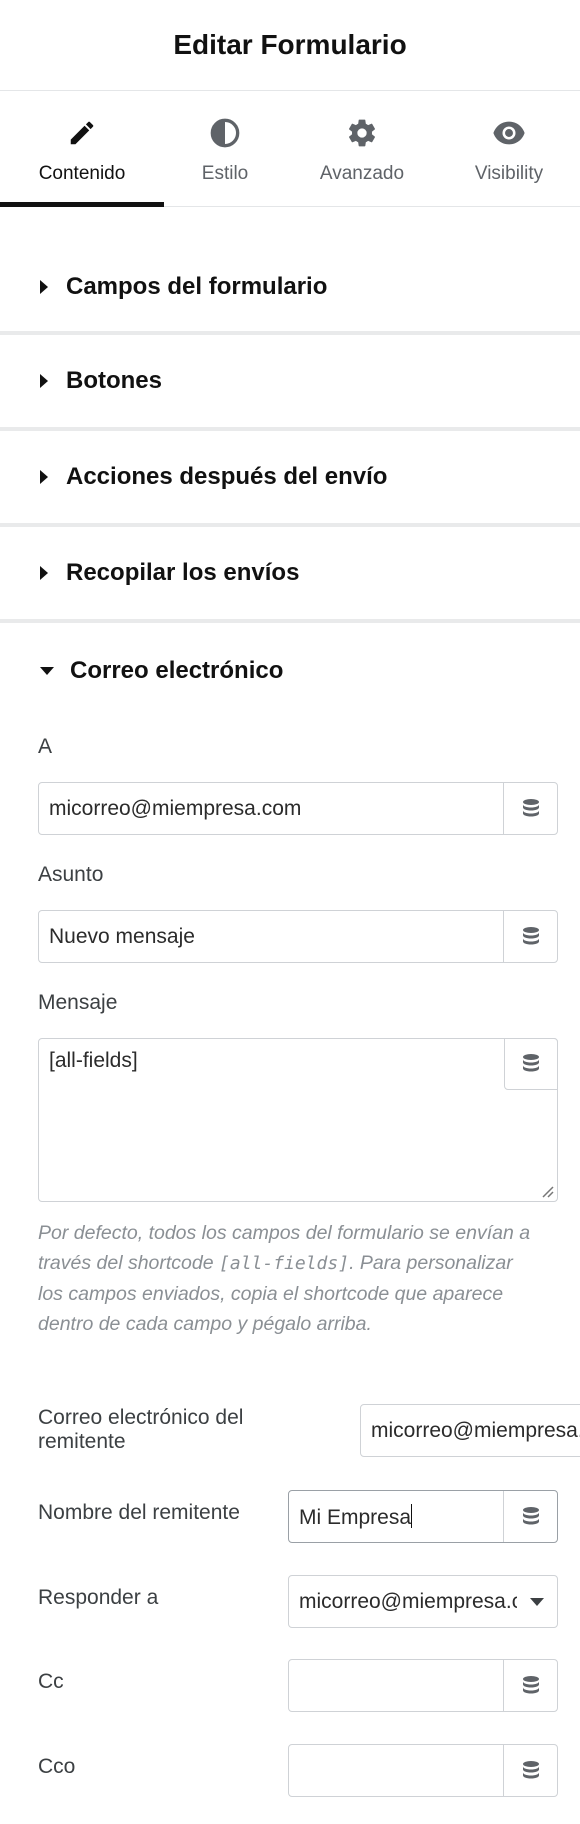 Image resolution: width=580 pixels, height=1824 pixels. What do you see at coordinates (78, 1002) in the screenshot?
I see `message-label: Mensaje` at bounding box center [78, 1002].